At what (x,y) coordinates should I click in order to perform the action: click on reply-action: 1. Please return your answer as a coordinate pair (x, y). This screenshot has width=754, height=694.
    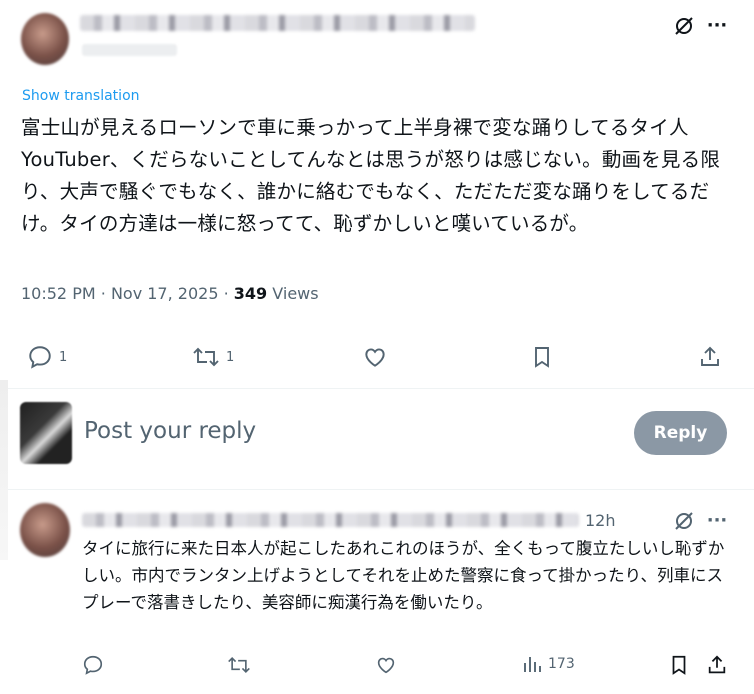
    Looking at the image, I should click on (47, 357).